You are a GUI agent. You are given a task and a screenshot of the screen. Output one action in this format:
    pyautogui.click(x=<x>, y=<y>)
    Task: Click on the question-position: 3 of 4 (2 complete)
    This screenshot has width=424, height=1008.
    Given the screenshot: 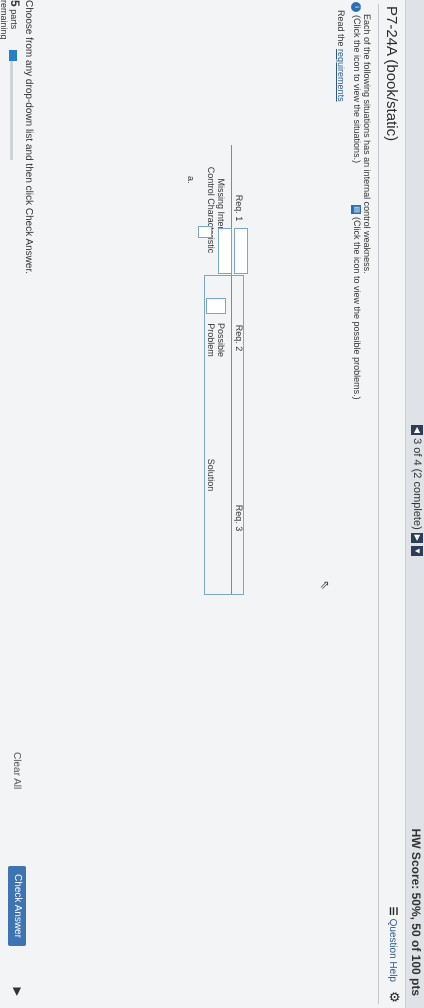 What is the action you would take?
    pyautogui.click(x=417, y=484)
    